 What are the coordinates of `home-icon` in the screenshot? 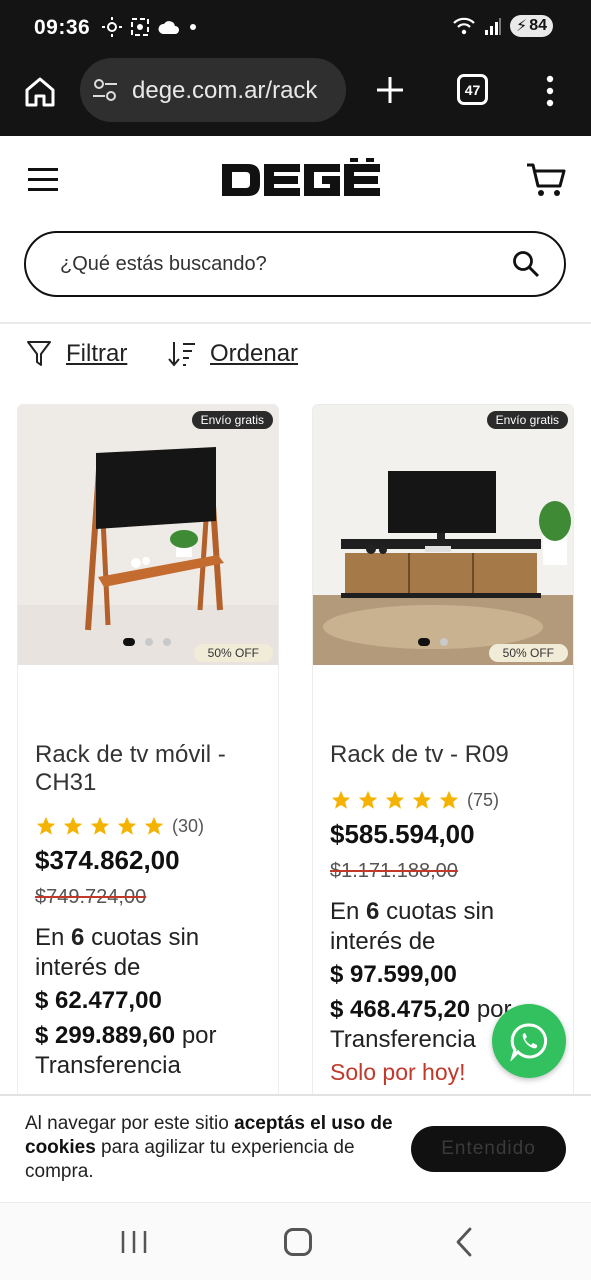 It's located at (40, 92).